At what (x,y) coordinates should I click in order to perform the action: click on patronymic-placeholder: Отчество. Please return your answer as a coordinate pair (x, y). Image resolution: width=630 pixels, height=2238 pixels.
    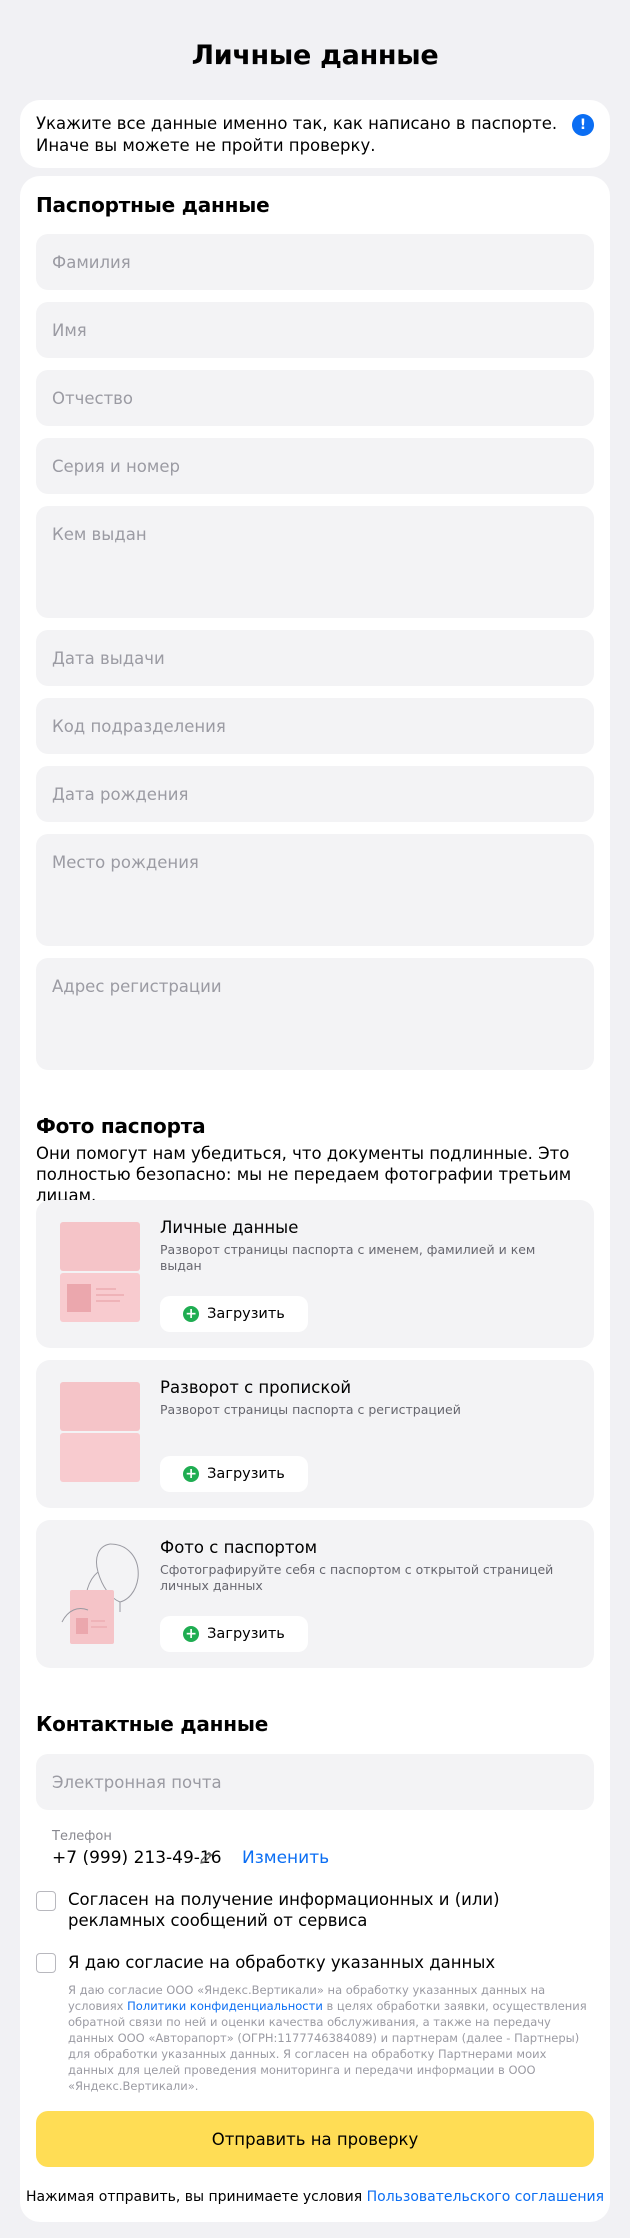
    Looking at the image, I should click on (93, 398).